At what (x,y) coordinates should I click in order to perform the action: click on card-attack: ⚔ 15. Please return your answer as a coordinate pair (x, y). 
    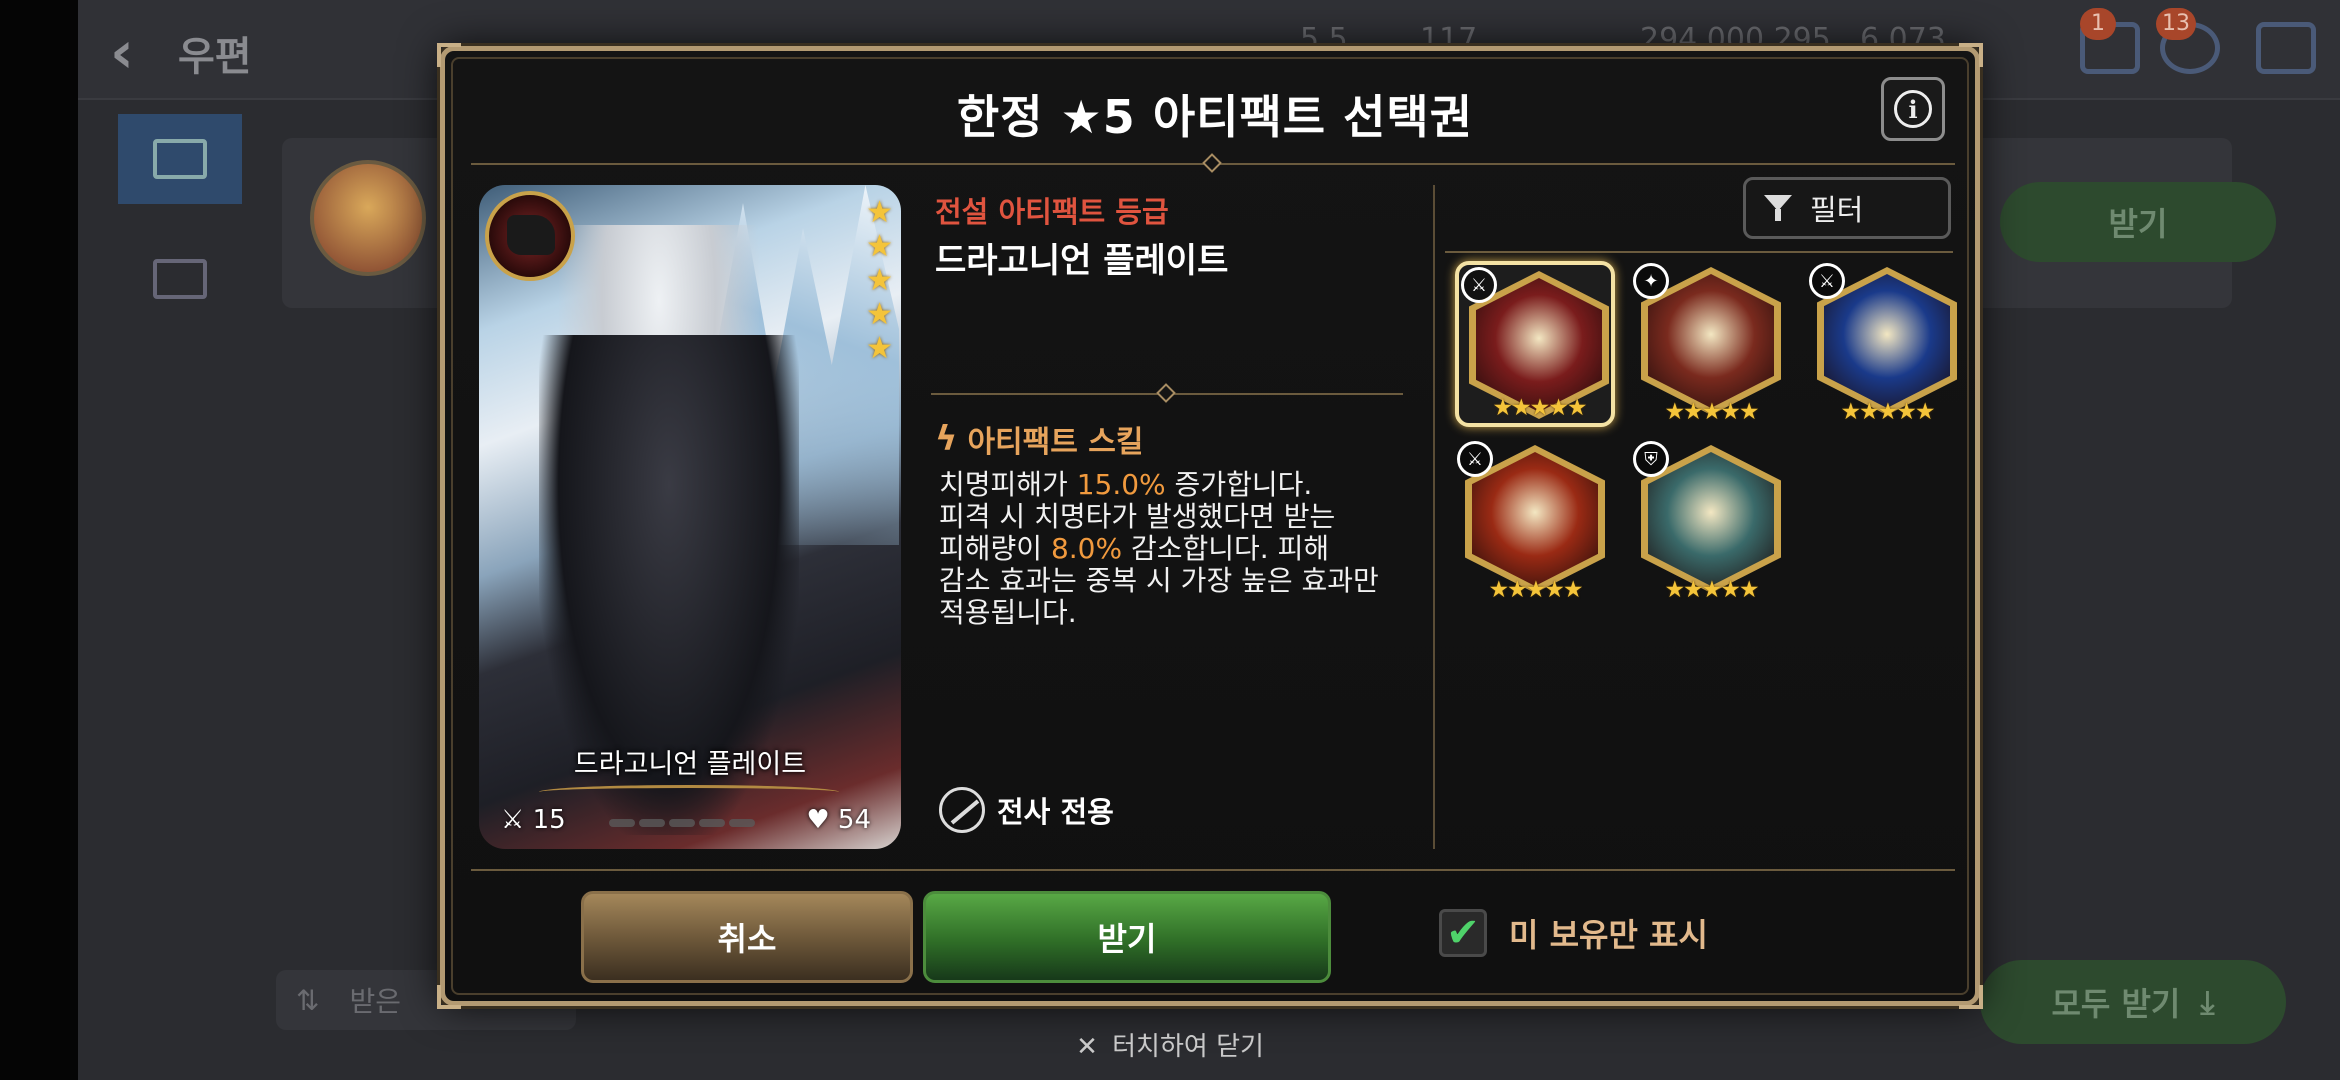
    Looking at the image, I should click on (533, 820).